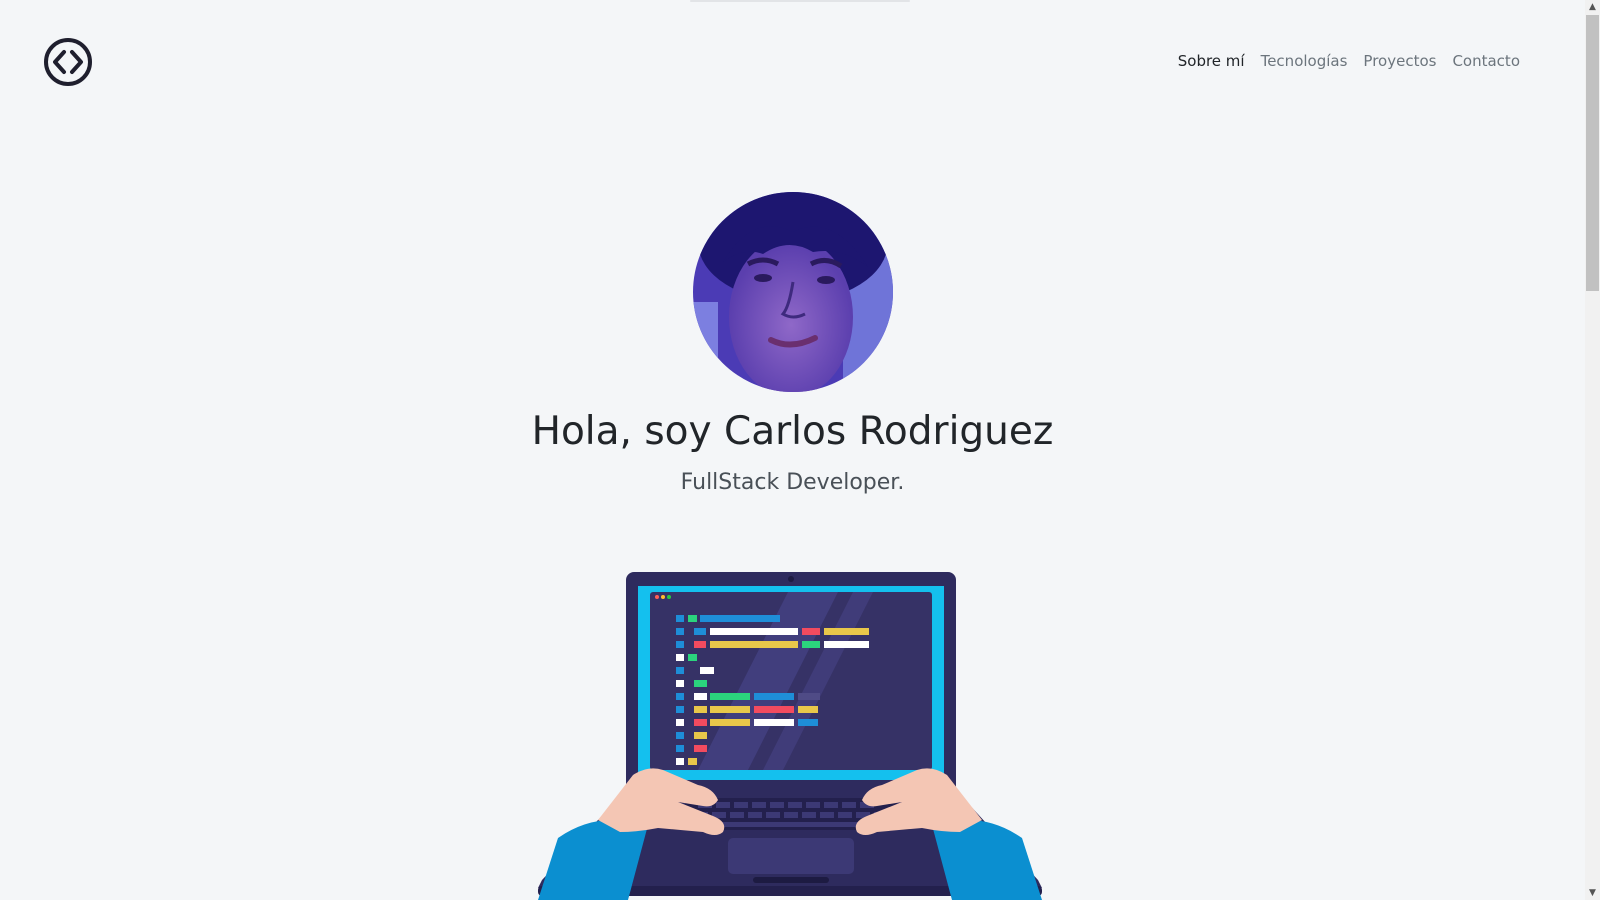  Describe the element at coordinates (1592, 153) in the screenshot. I see `scroll-thumb` at that location.